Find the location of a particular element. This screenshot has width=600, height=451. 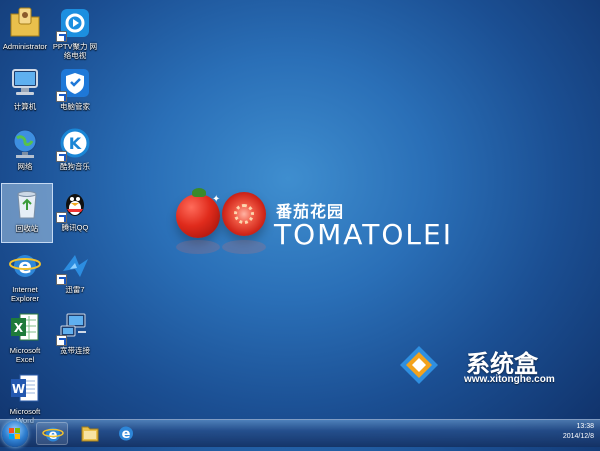

start-button is located at coordinates (15, 434).